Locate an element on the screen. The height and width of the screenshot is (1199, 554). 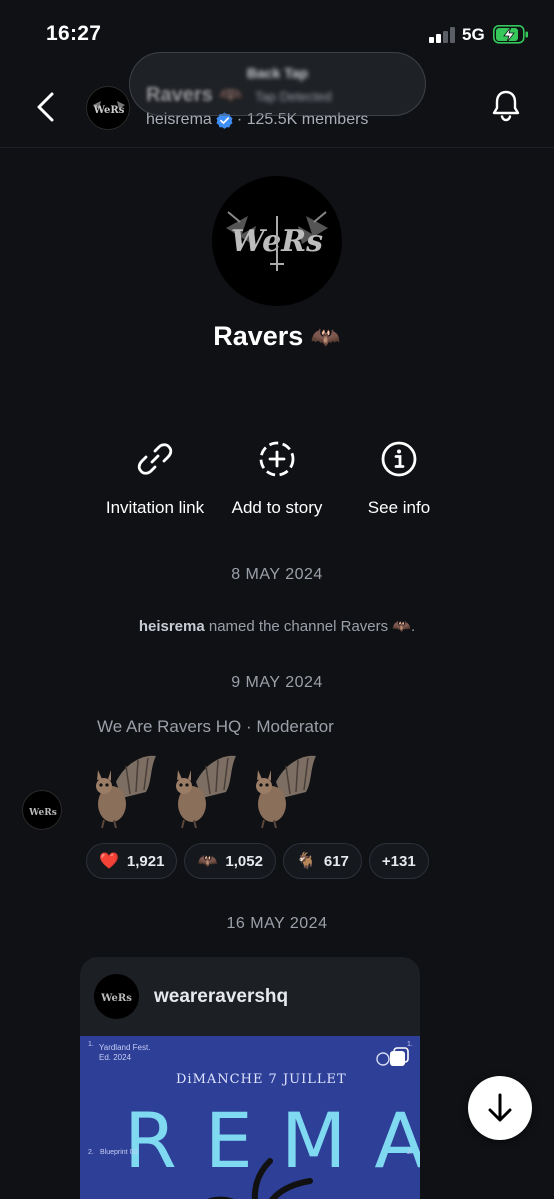
channel-name: Ravers 🦇 is located at coordinates (277, 336).